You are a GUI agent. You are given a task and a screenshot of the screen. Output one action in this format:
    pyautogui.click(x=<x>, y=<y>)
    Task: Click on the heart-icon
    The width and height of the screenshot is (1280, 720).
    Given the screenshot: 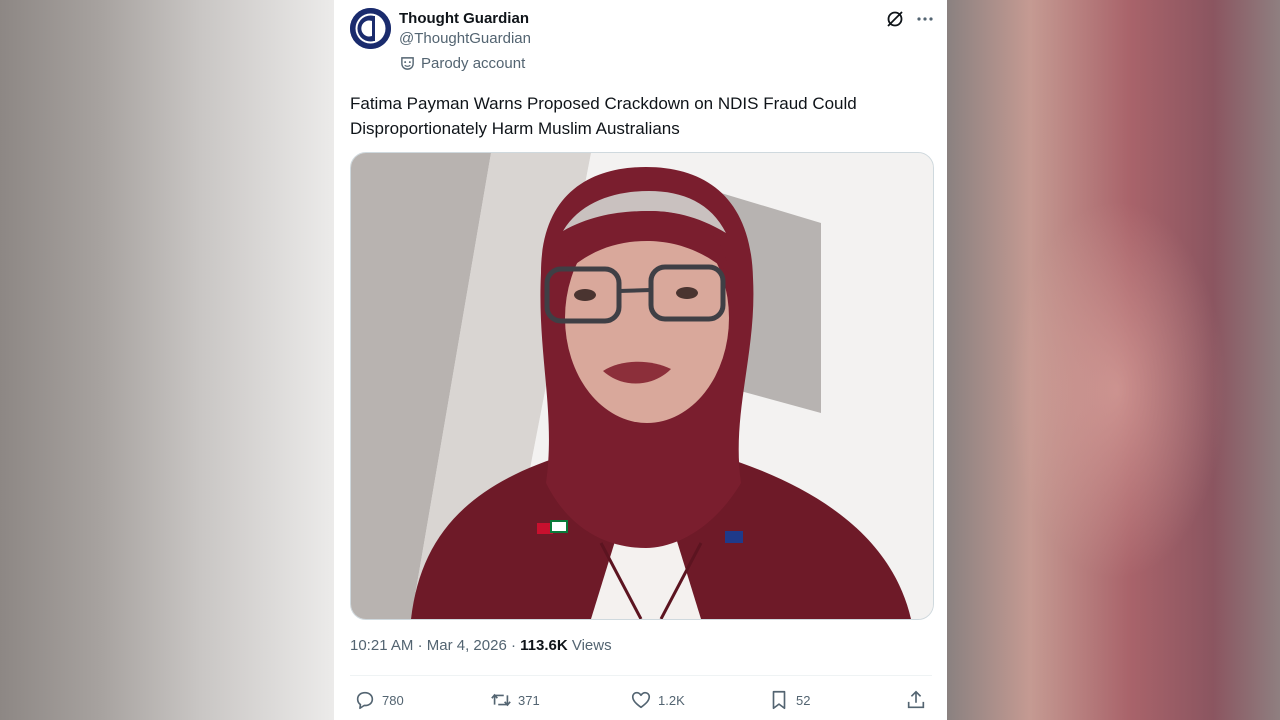 What is the action you would take?
    pyautogui.click(x=641, y=700)
    